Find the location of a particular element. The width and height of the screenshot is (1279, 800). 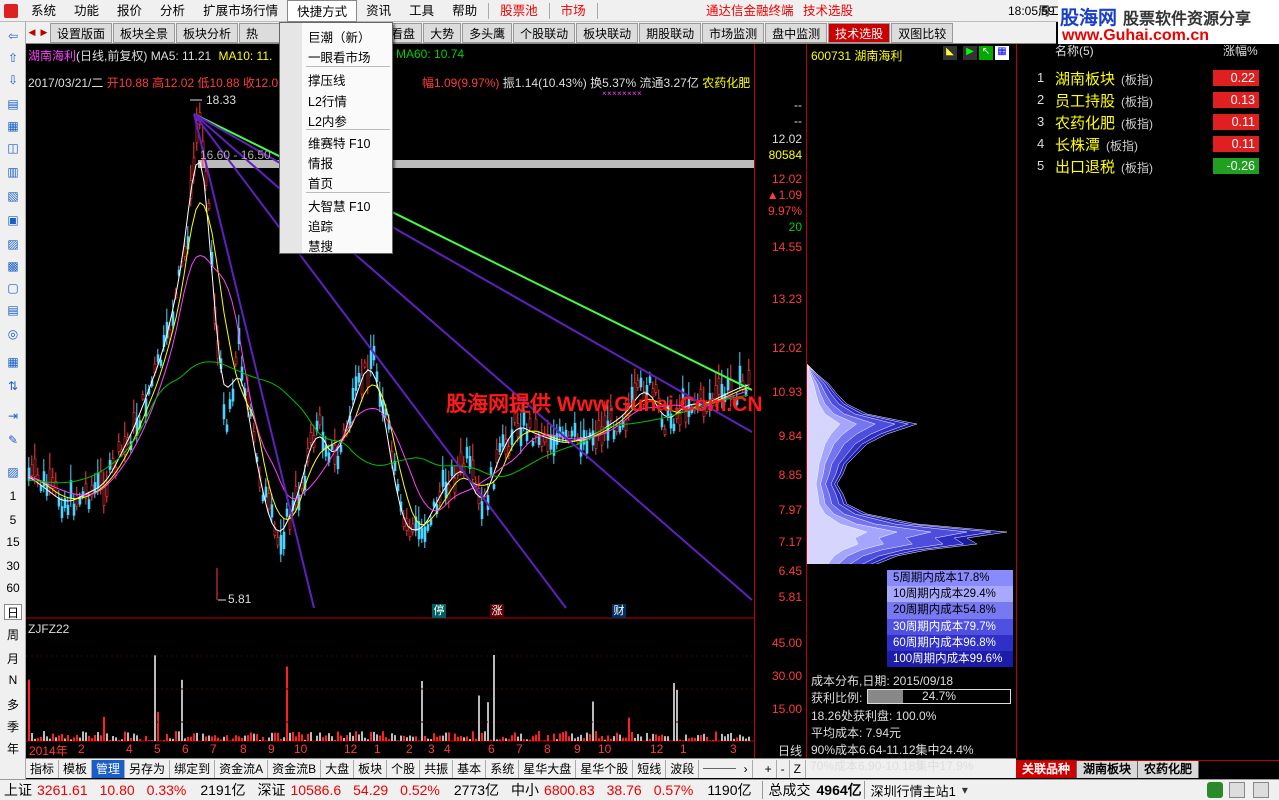

menu-tools: 工具 is located at coordinates (421, 11).